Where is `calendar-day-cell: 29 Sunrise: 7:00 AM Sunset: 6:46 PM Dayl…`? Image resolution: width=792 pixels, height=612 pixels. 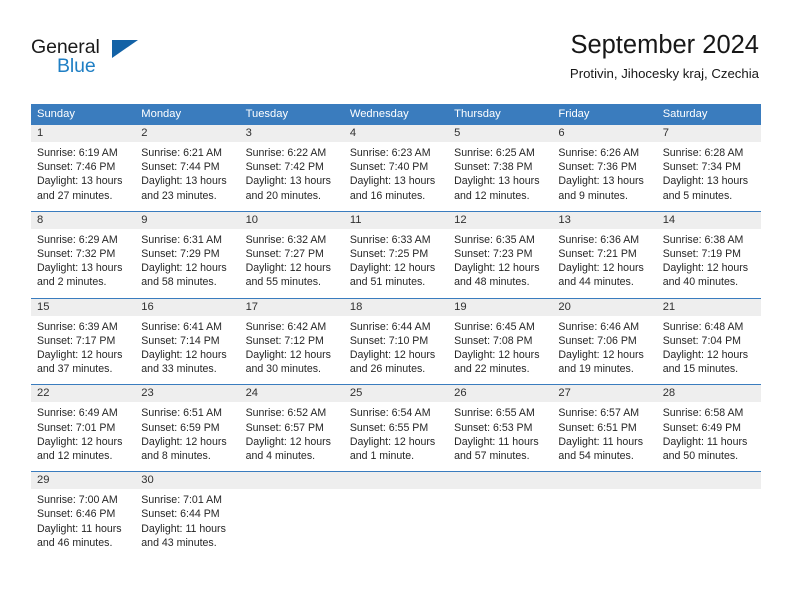 calendar-day-cell: 29 Sunrise: 7:00 AM Sunset: 6:46 PM Dayl… is located at coordinates (83, 515).